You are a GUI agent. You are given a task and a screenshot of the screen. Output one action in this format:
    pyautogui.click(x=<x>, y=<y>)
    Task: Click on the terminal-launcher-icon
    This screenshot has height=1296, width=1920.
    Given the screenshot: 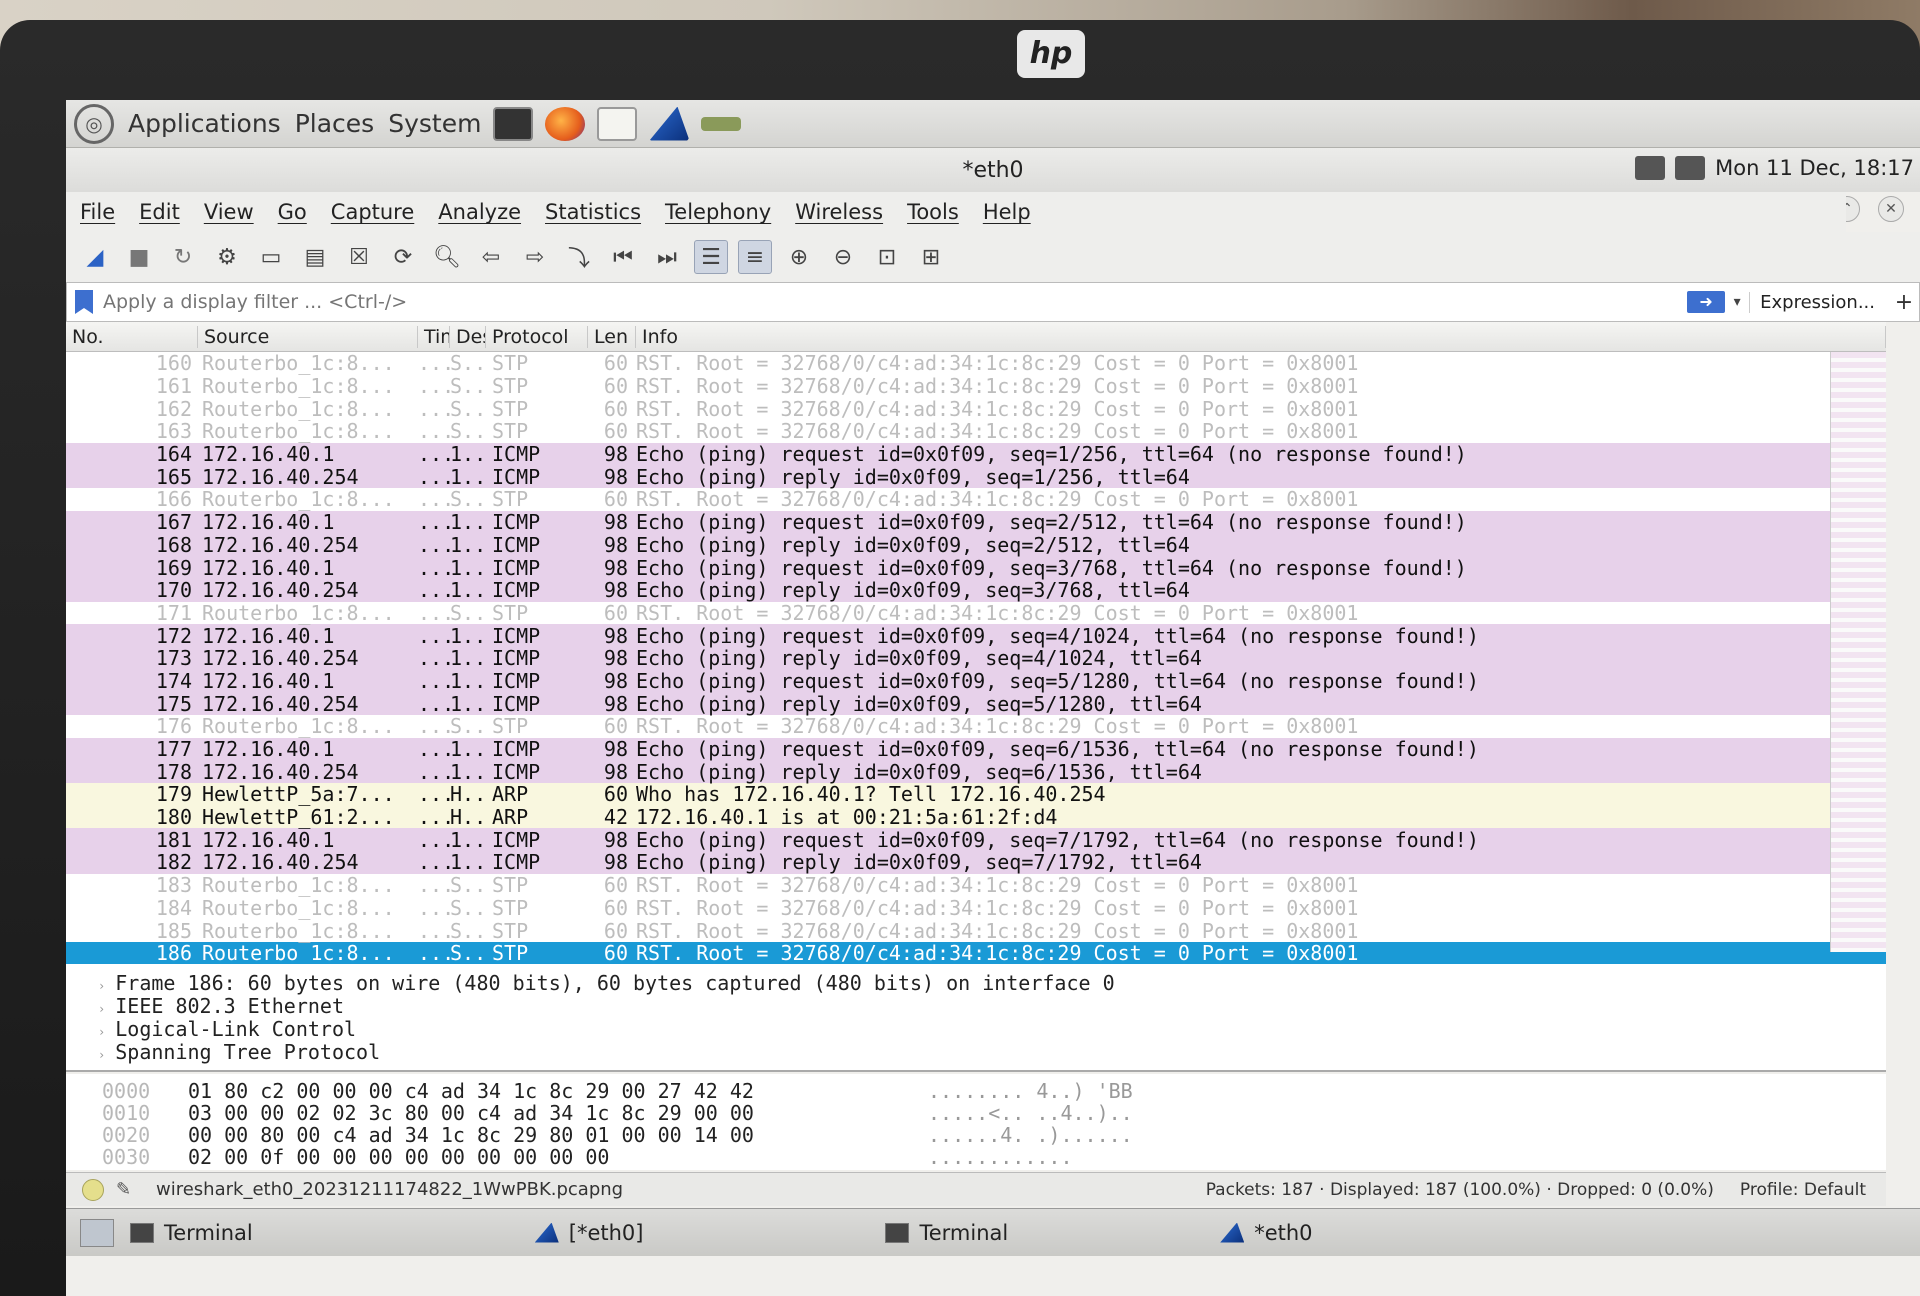 What is the action you would take?
    pyautogui.click(x=513, y=123)
    